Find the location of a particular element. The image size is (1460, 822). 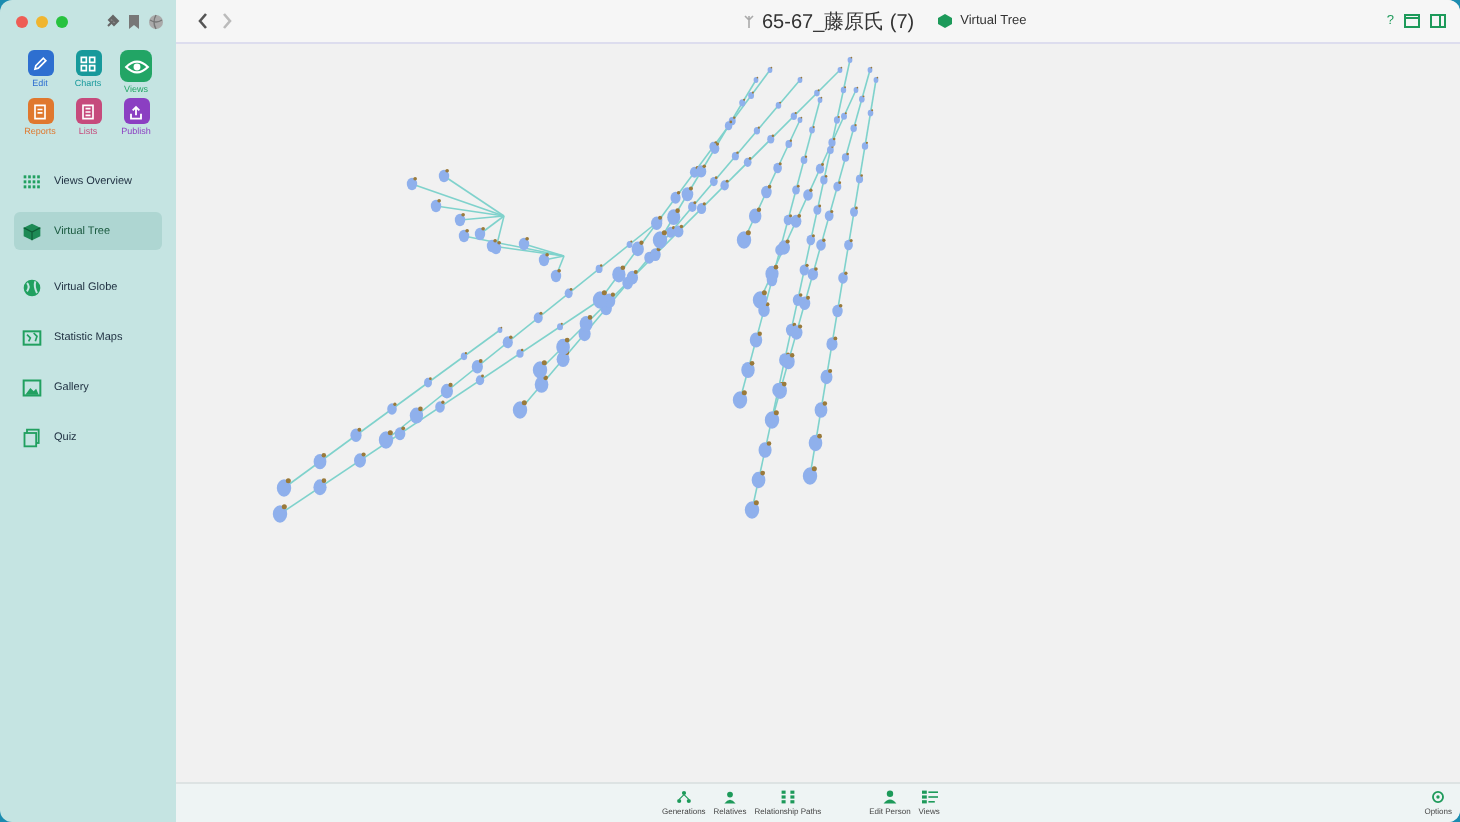

hierarchy-icon is located at coordinates (683, 797).